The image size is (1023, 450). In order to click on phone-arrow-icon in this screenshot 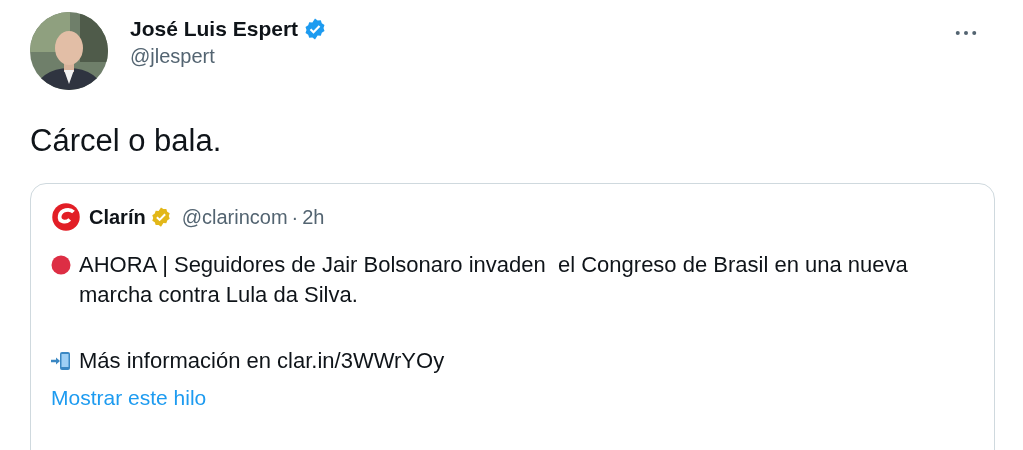, I will do `click(61, 361)`.